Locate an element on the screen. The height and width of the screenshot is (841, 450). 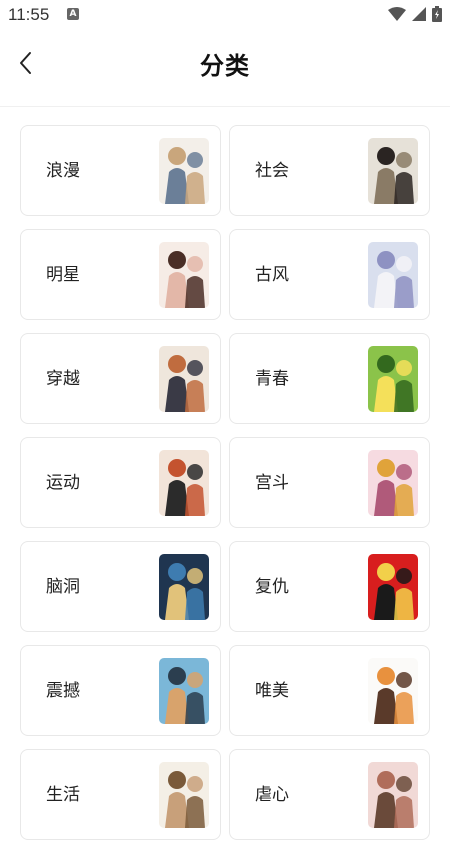
page-title: 分类 is located at coordinates (225, 66).